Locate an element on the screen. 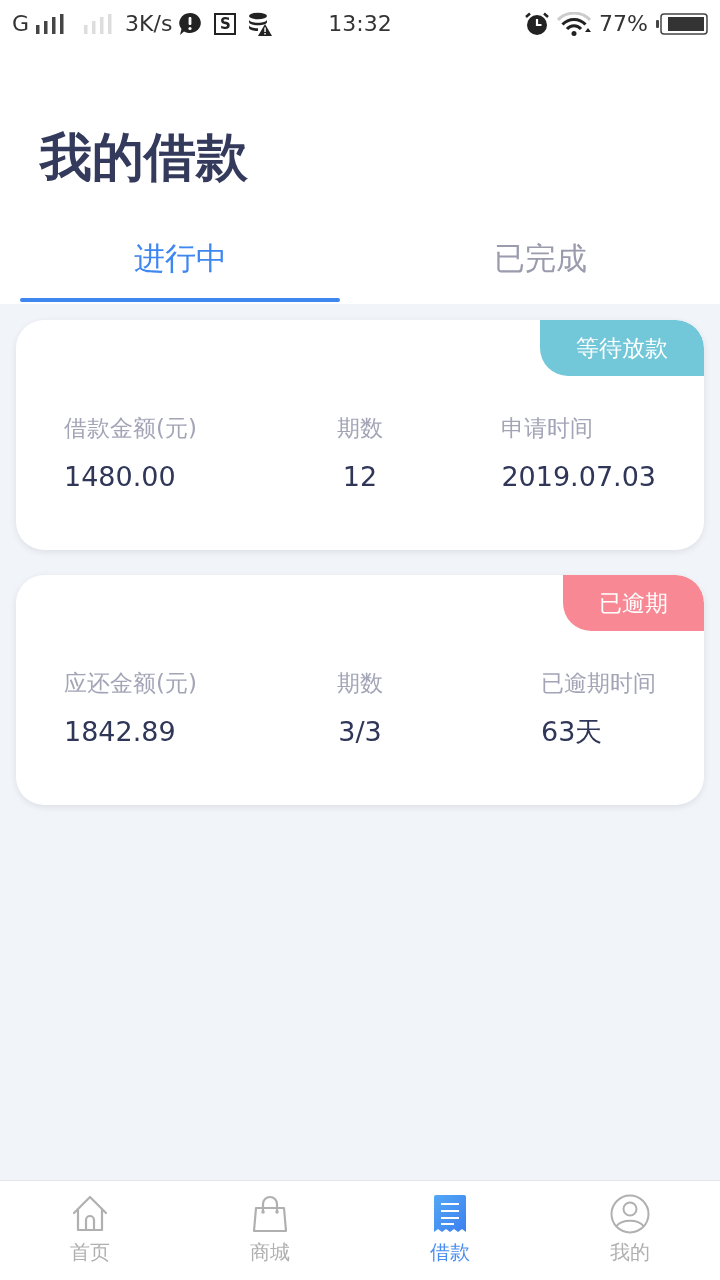 The image size is (720, 1280). field-value: 1842.89 is located at coordinates (120, 732).